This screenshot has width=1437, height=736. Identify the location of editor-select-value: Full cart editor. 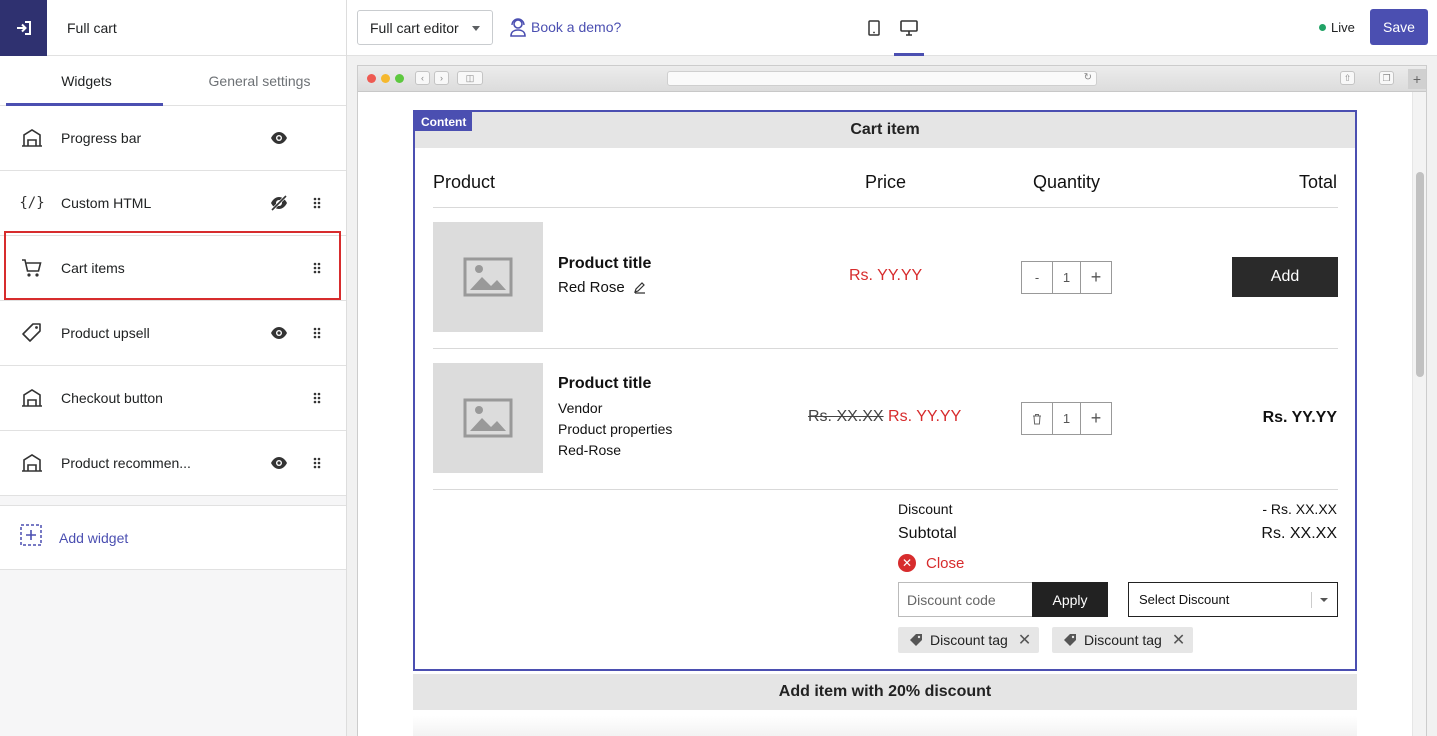
(414, 27).